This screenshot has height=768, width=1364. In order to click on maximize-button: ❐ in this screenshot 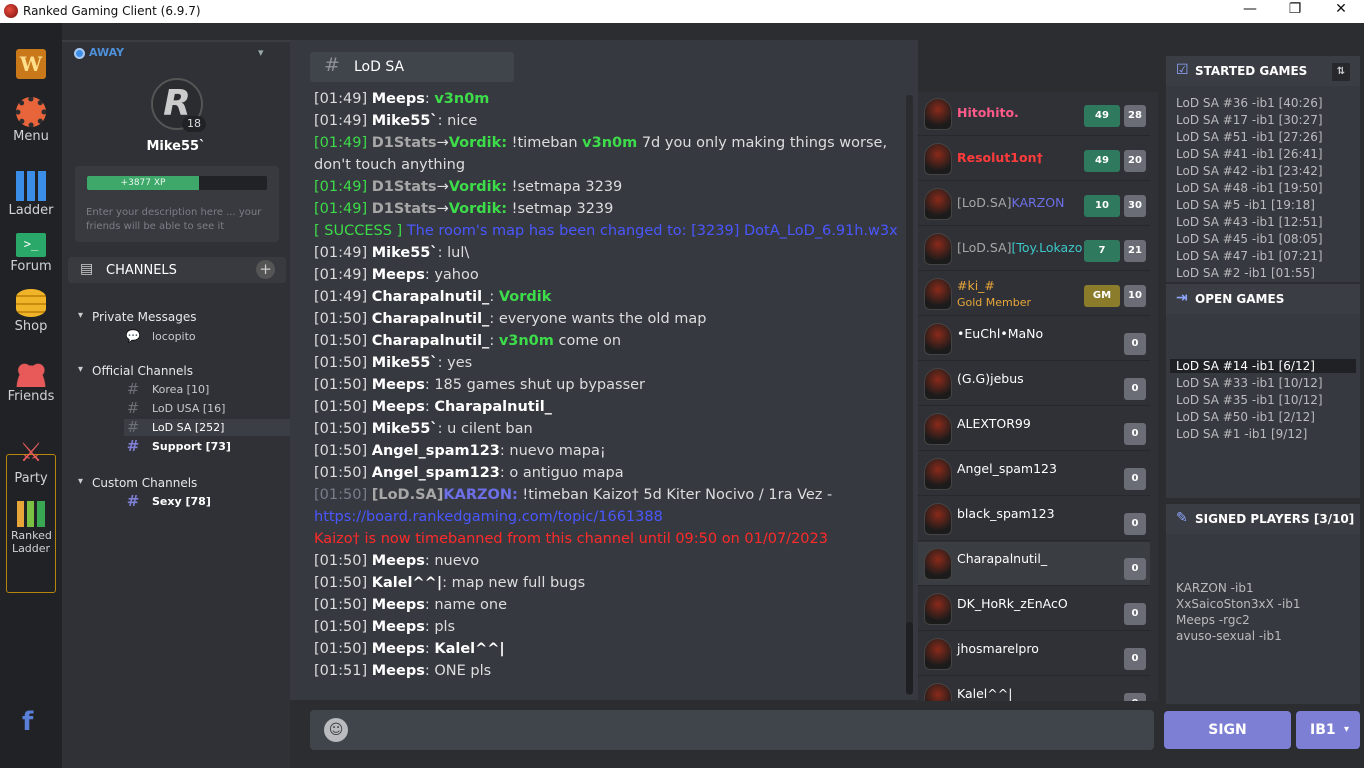, I will do `click(1295, 9)`.